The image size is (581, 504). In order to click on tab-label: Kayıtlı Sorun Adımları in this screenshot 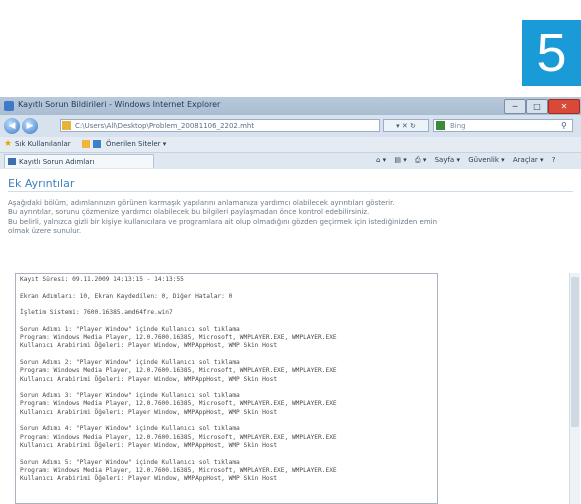, I will do `click(57, 162)`.